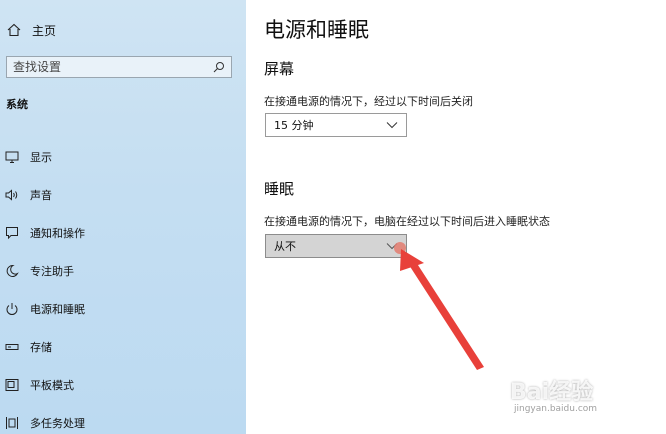  I want to click on sidebar-item-power-sleep: 电源和睡眠, so click(123, 309).